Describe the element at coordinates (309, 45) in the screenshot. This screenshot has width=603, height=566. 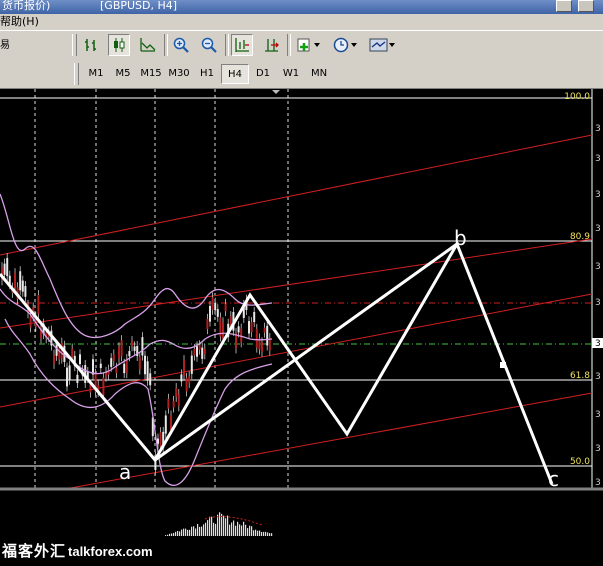
I see `indicators-icon` at that location.